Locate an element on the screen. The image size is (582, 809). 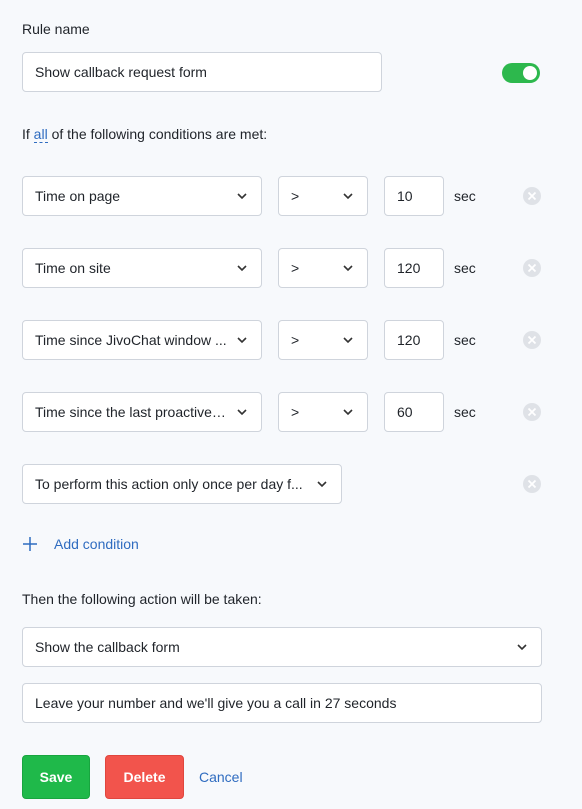
add-condition-button: Add condition is located at coordinates (80, 544).